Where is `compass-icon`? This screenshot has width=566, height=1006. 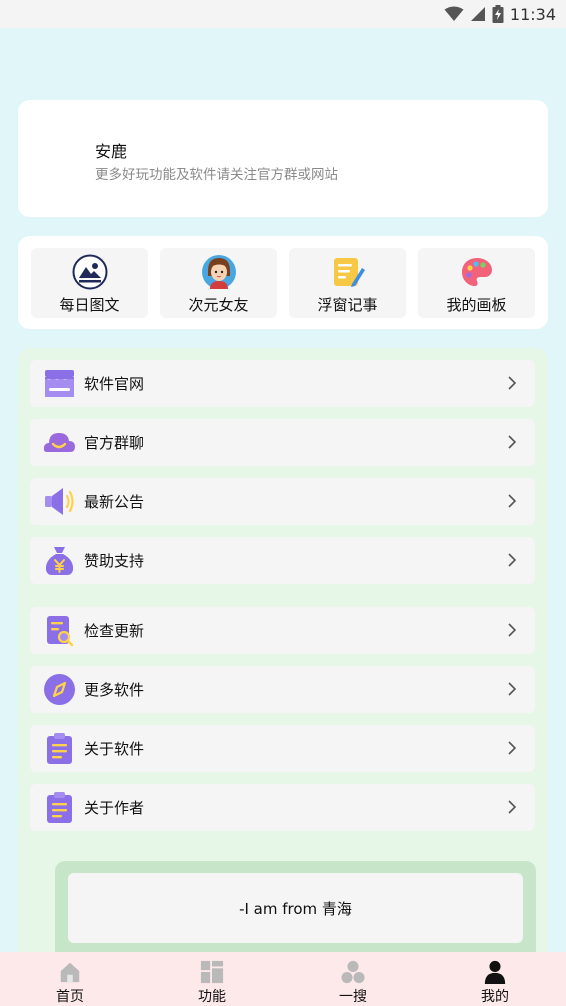
compass-icon is located at coordinates (59, 689).